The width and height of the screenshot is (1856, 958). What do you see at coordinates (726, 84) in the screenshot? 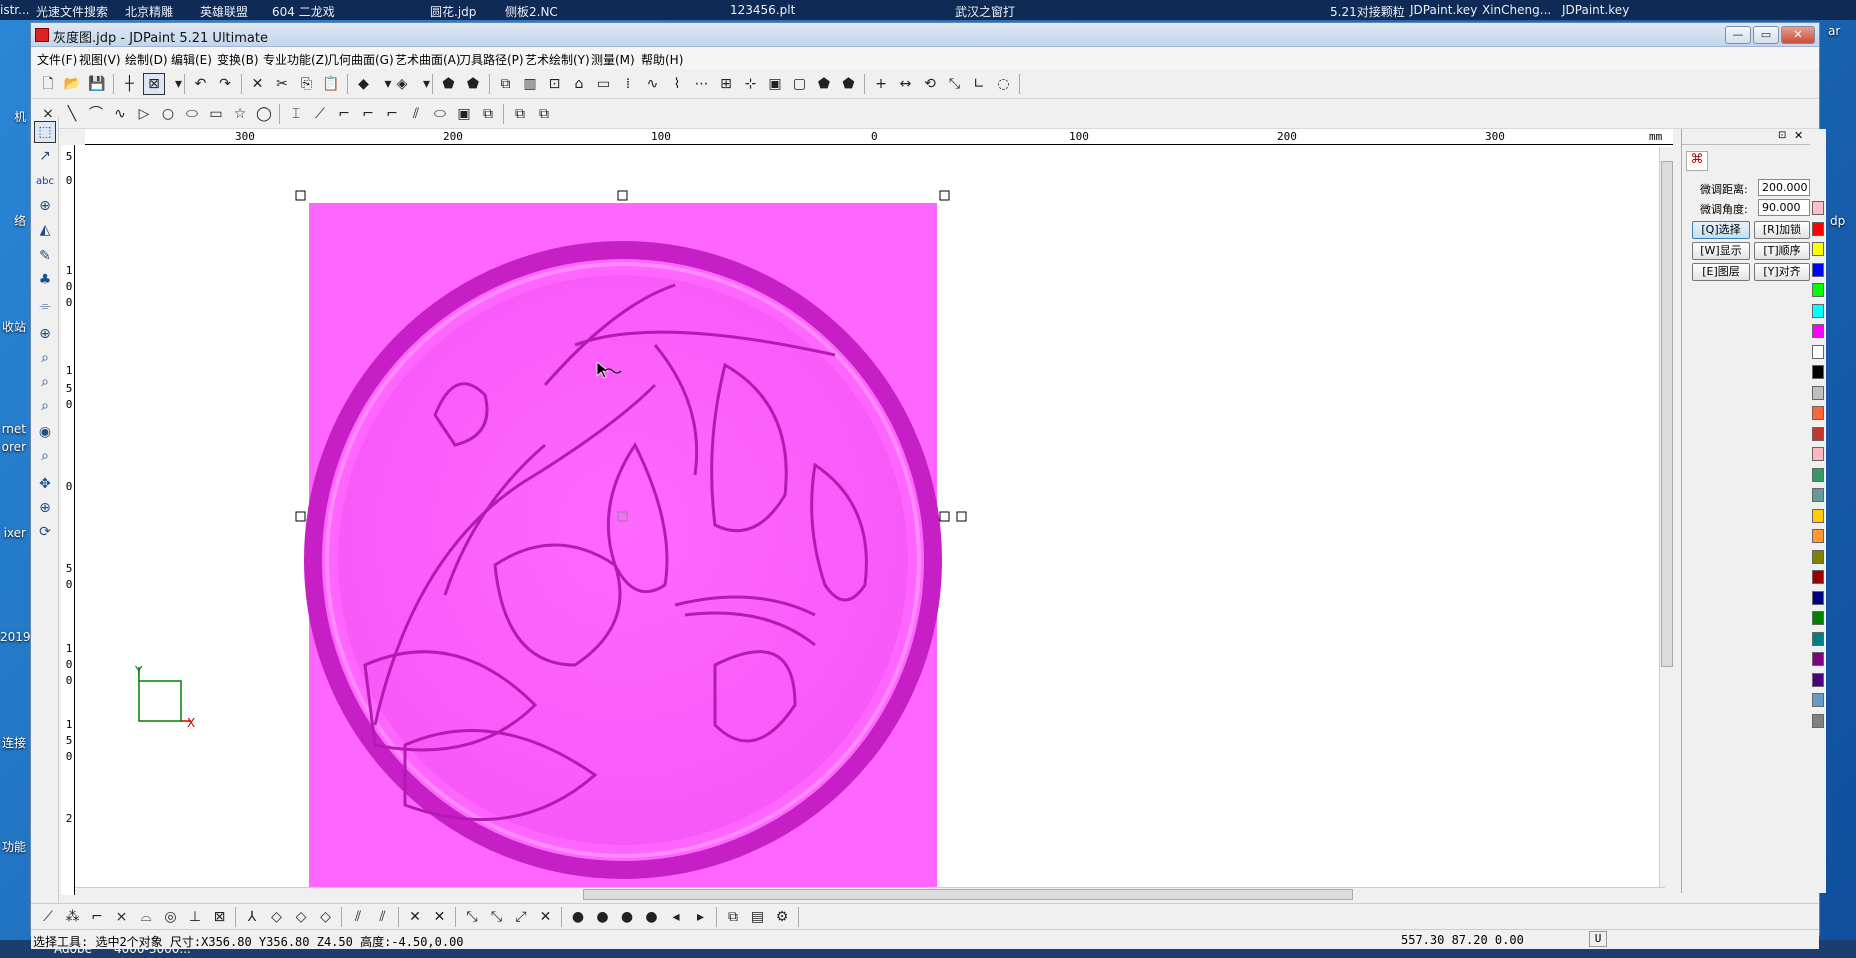
I see `grid-icon: ⊞` at bounding box center [726, 84].